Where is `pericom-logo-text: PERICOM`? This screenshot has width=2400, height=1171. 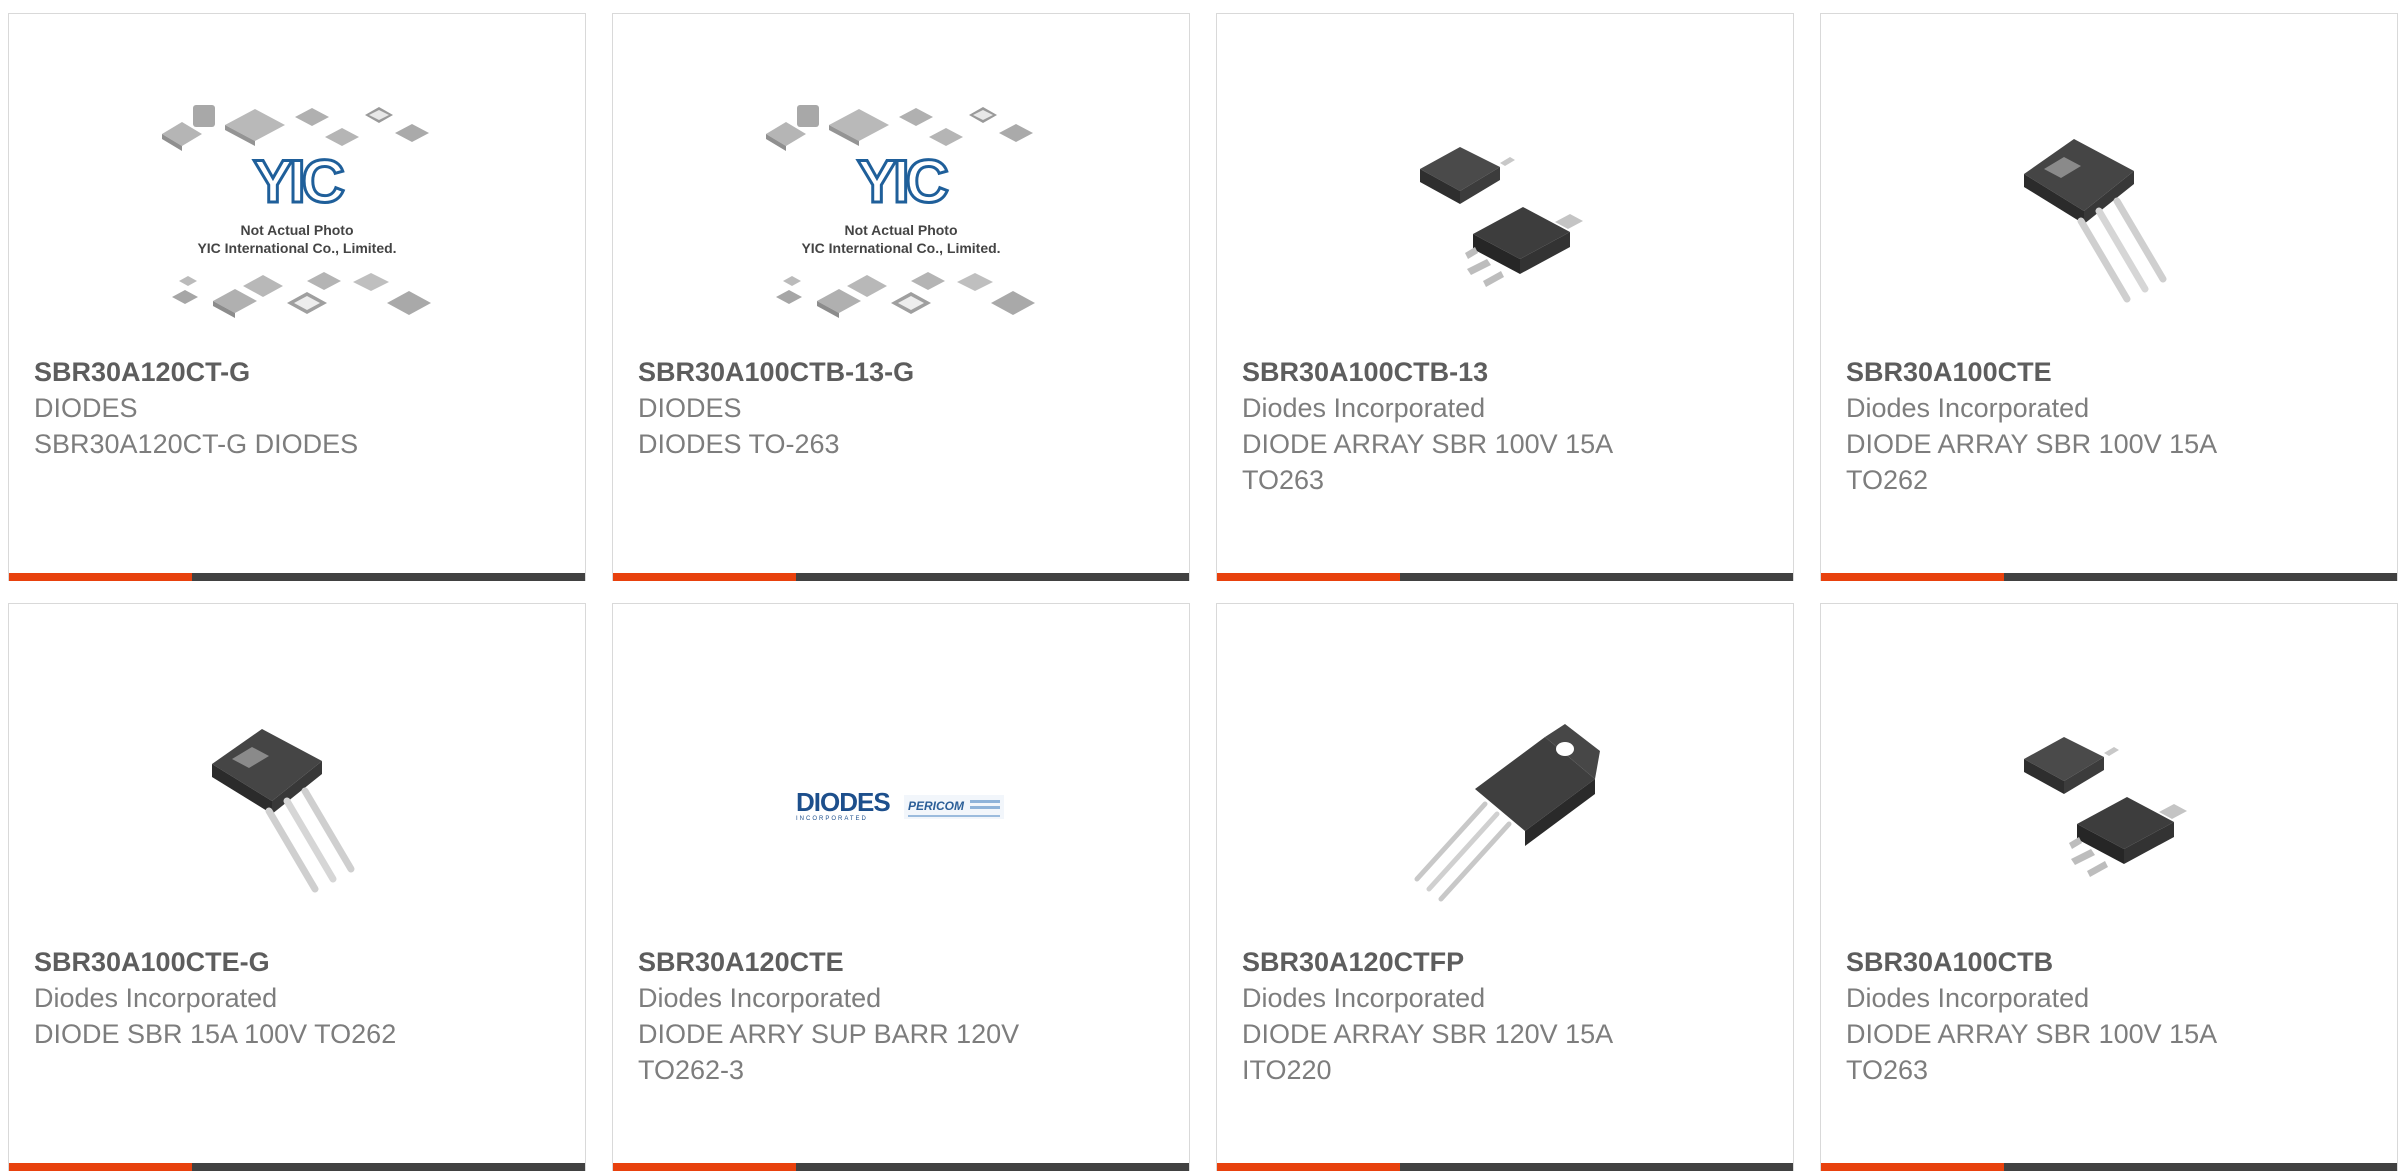 pericom-logo-text: PERICOM is located at coordinates (936, 806).